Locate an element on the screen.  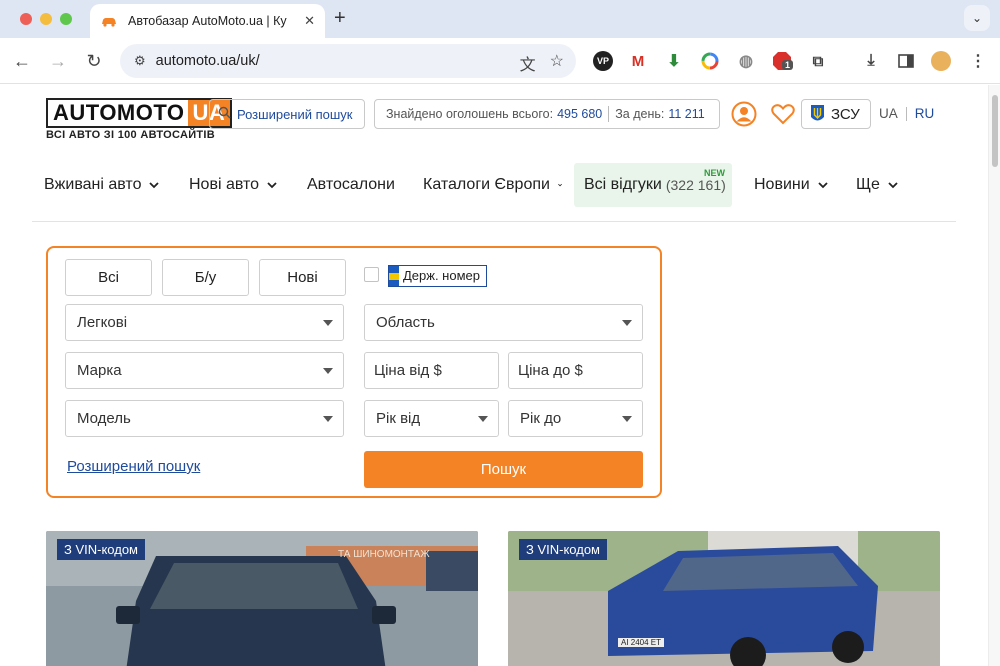
tab-search-chevron-icon: ⌄ is located at coordinates (977, 18).